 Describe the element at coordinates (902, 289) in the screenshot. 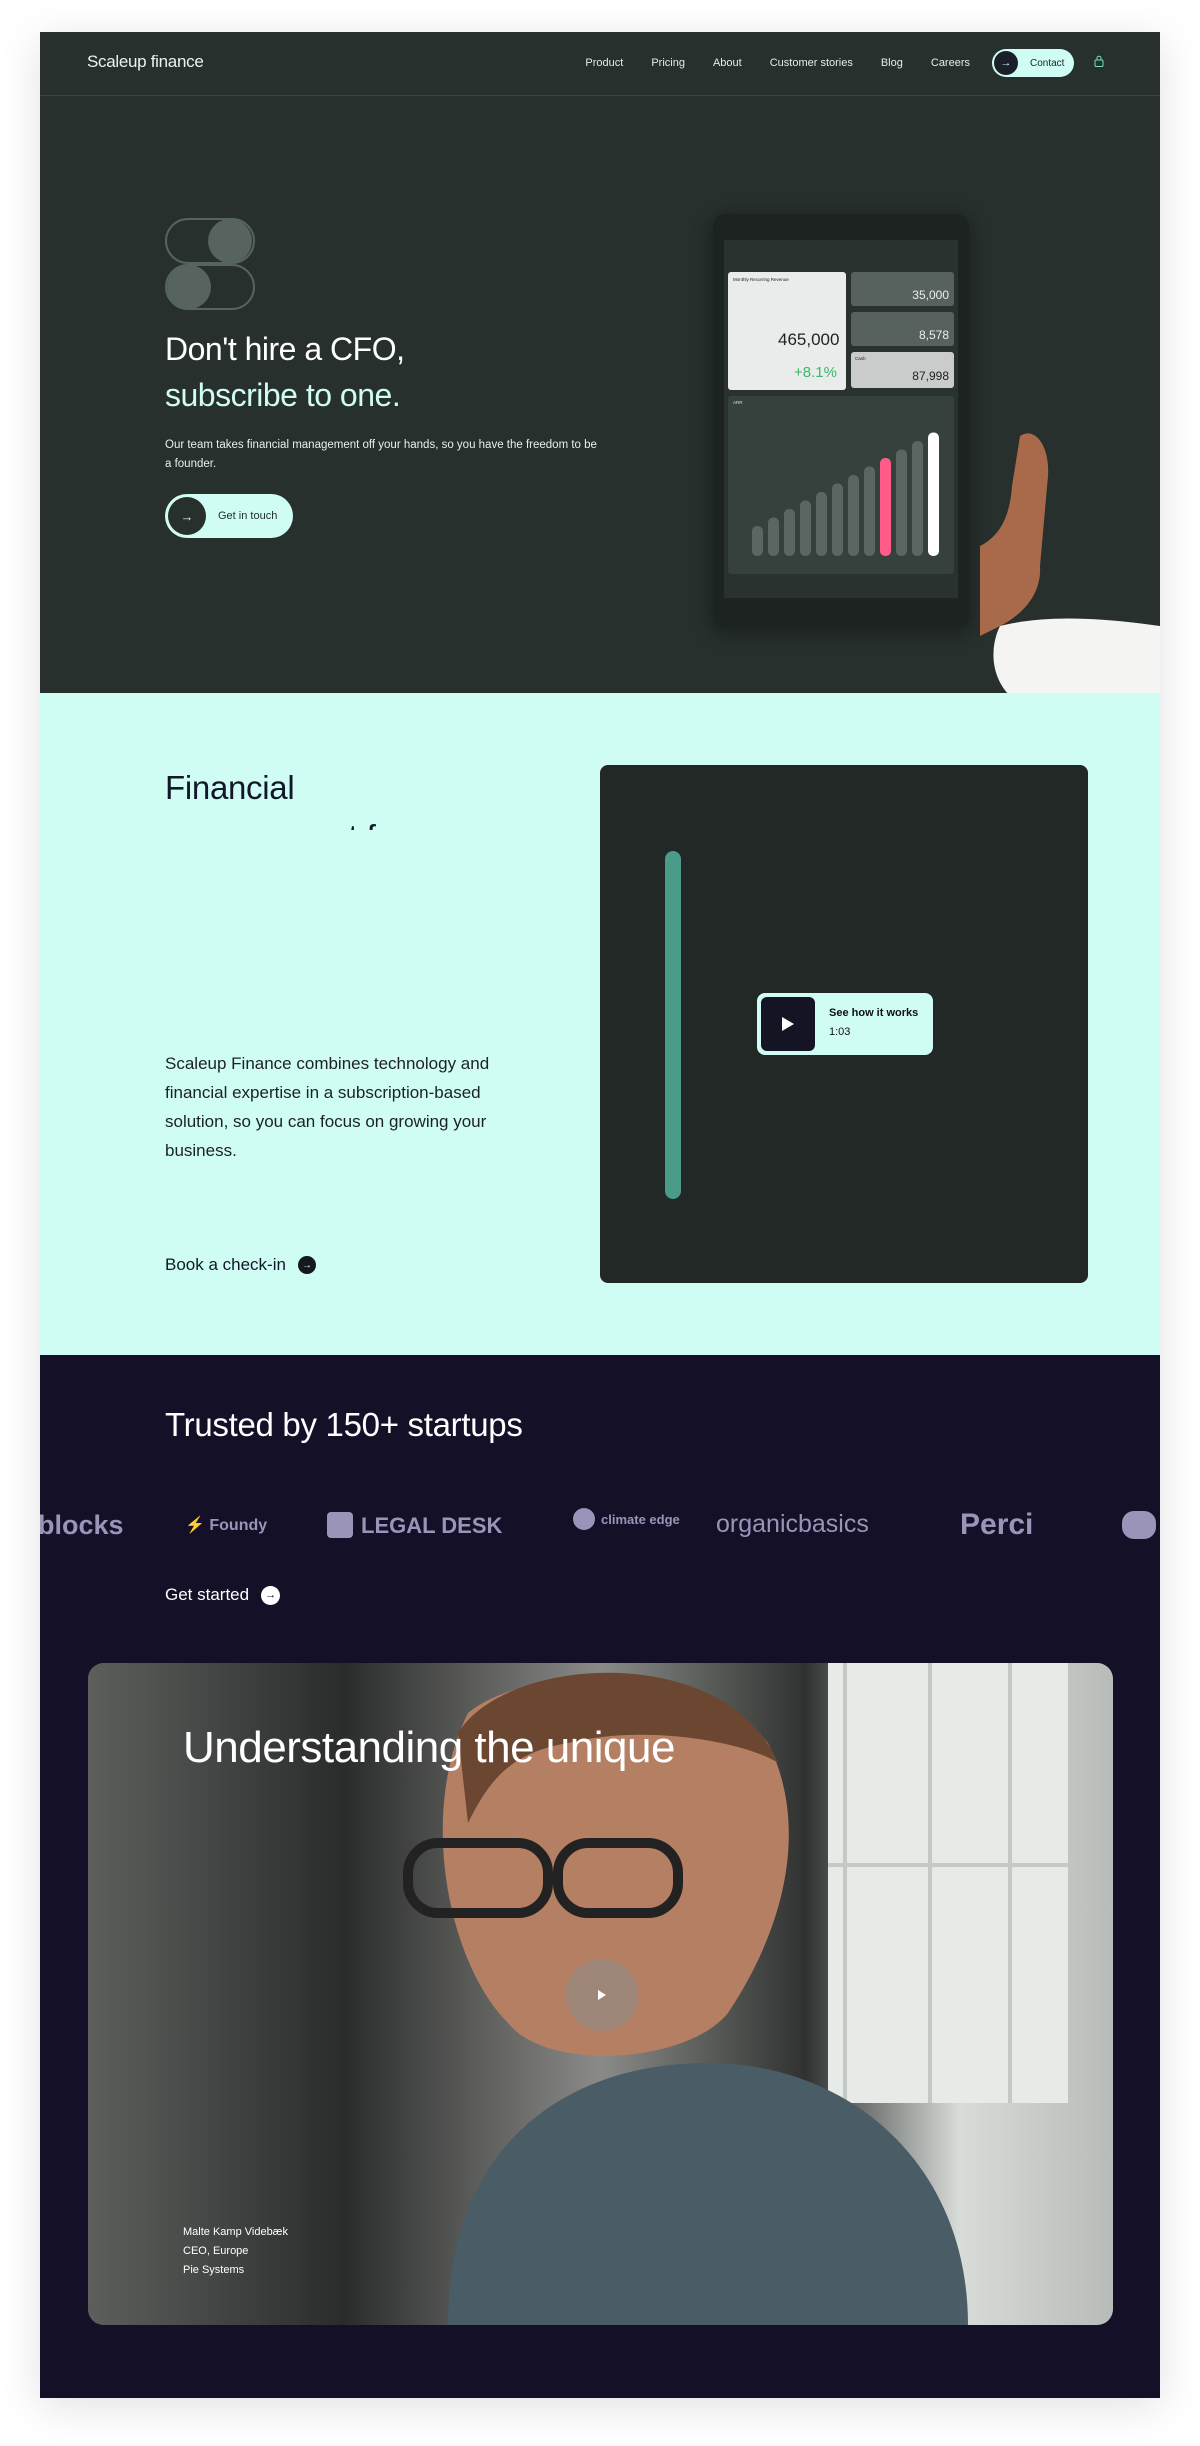

I see `metric-card-1: 35,000` at that location.